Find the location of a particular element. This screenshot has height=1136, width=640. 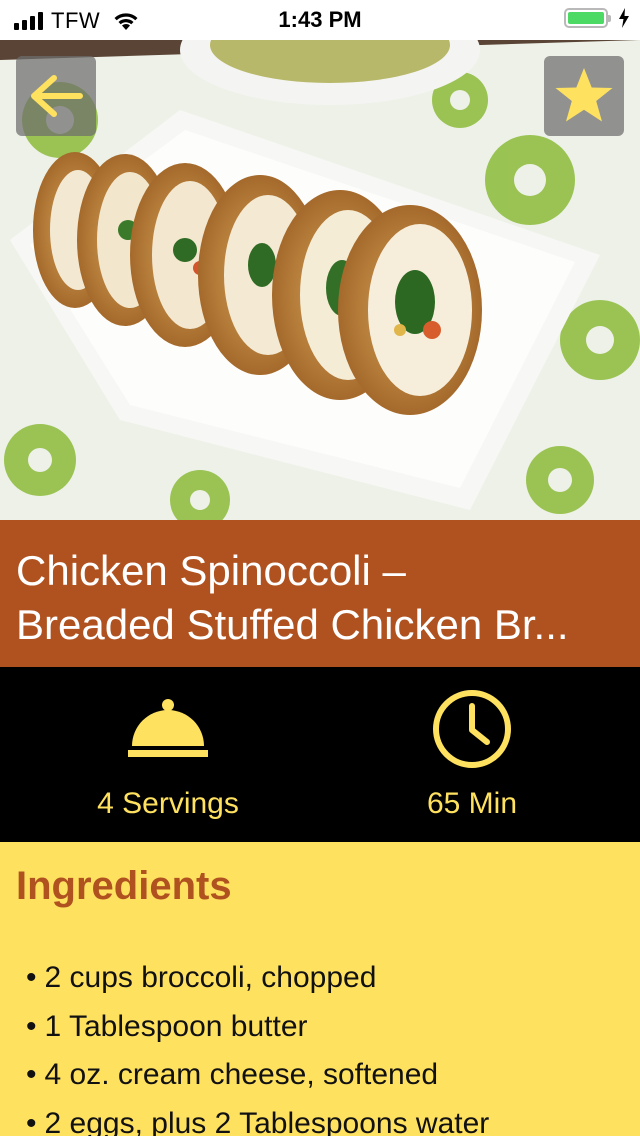

star-icon is located at coordinates (584, 95).